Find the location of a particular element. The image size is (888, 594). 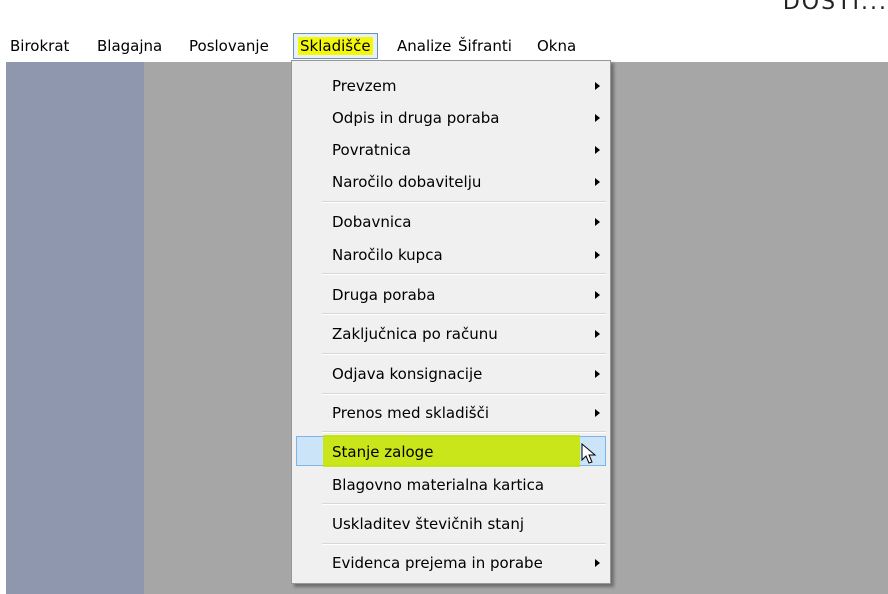

menu-blagajna: Blagajna is located at coordinates (129, 46).